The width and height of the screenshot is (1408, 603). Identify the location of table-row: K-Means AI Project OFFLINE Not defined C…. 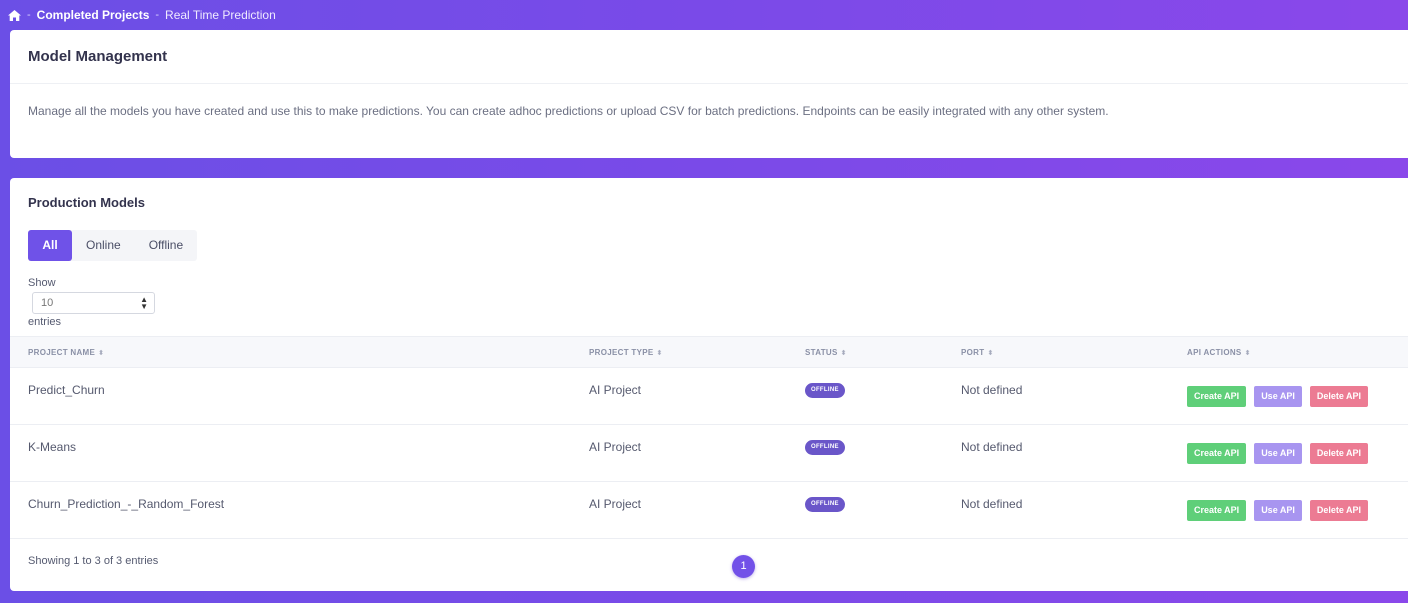
(709, 453).